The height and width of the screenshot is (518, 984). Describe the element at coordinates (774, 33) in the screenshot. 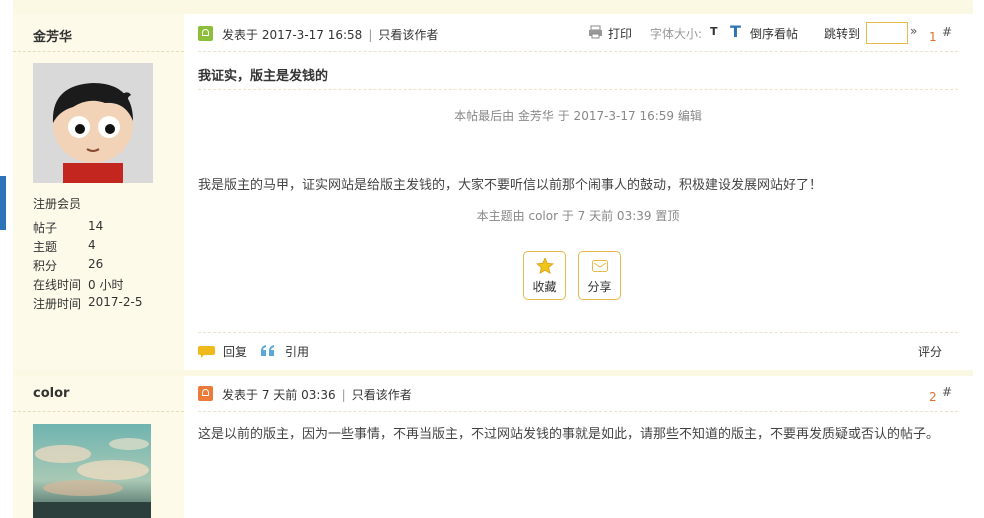

I see `reverse-order-button: 倒序看帖` at that location.